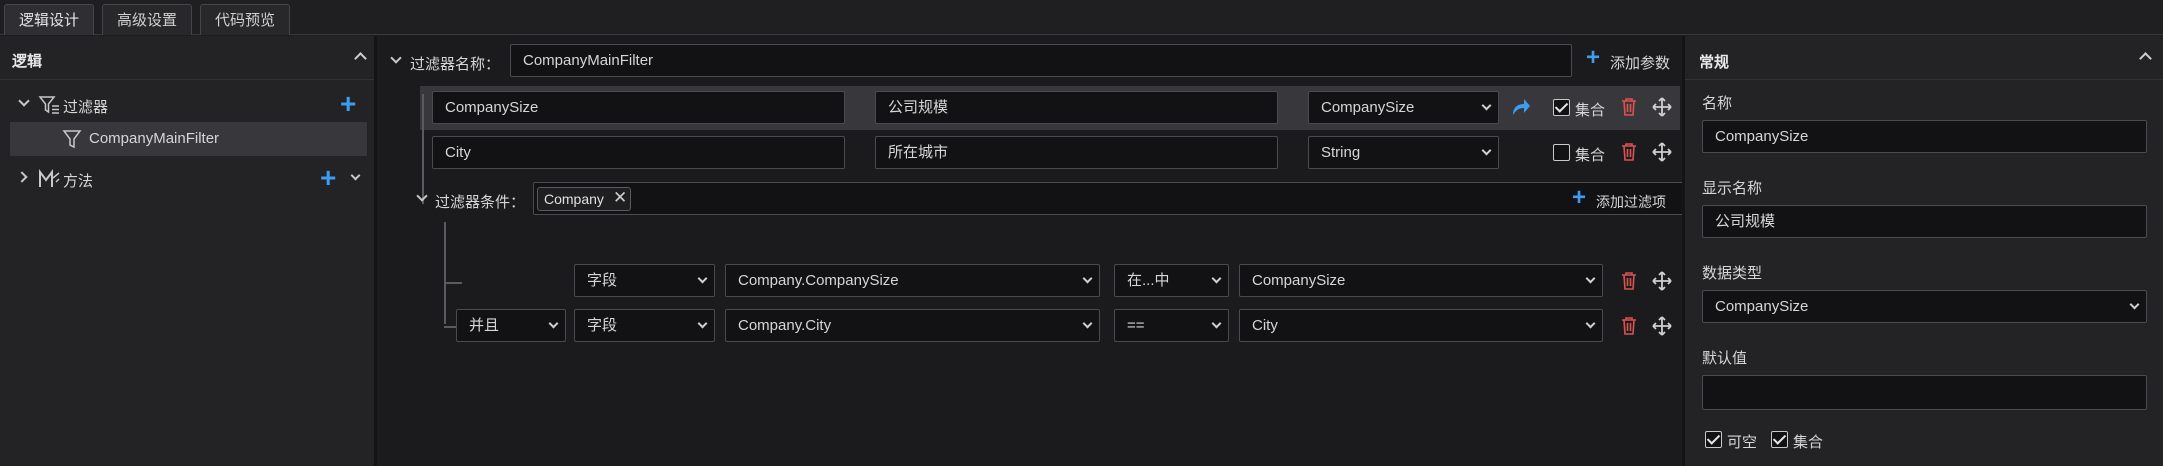 This screenshot has width=2163, height=466. What do you see at coordinates (27, 61) in the screenshot?
I see `logic-panel-title: 逻辑` at bounding box center [27, 61].